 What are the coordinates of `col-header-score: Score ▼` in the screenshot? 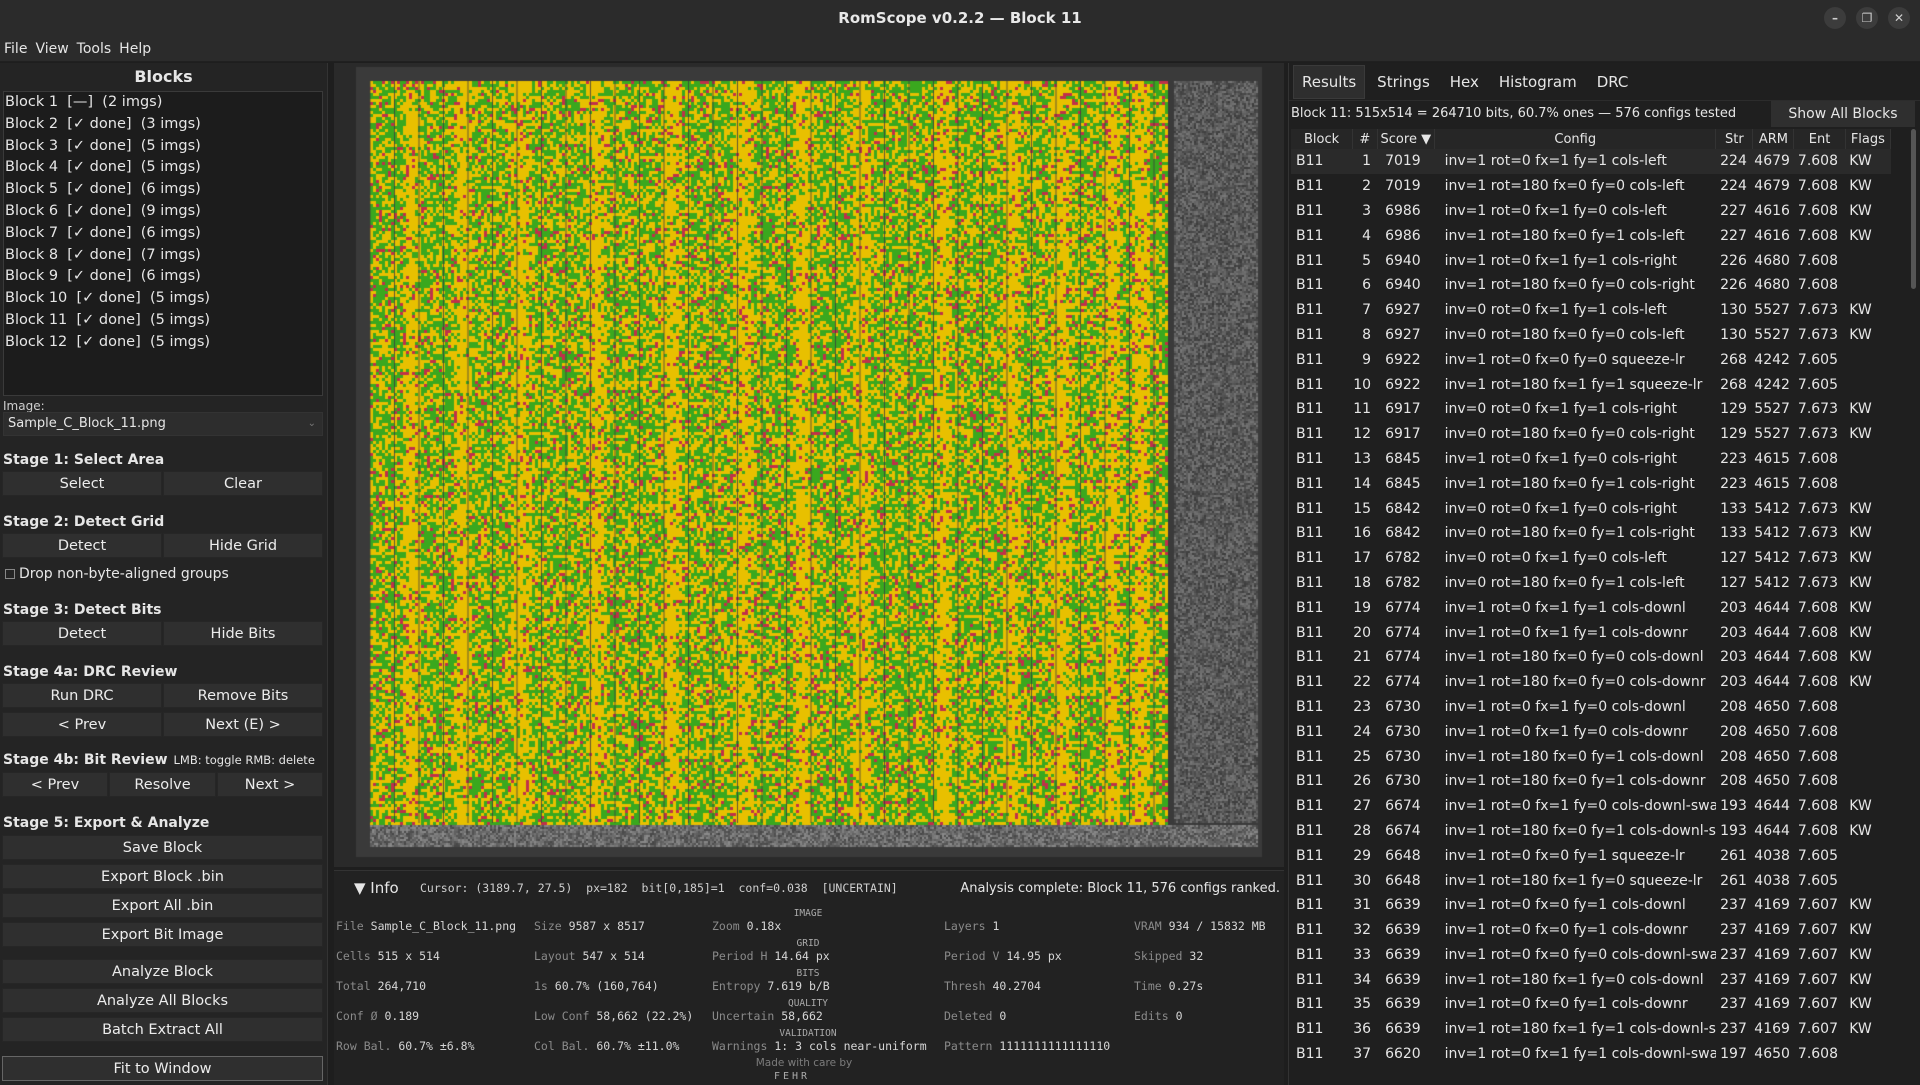 It's located at (1406, 139).